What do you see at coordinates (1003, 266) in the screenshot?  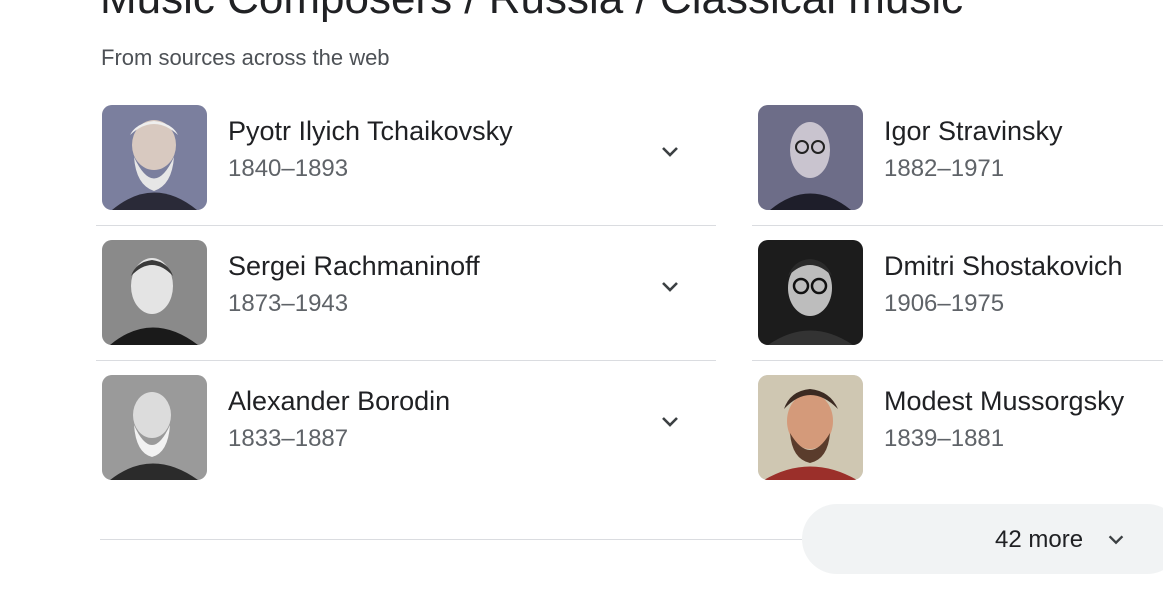 I see `composer-name: Dmitri Shostakovich` at bounding box center [1003, 266].